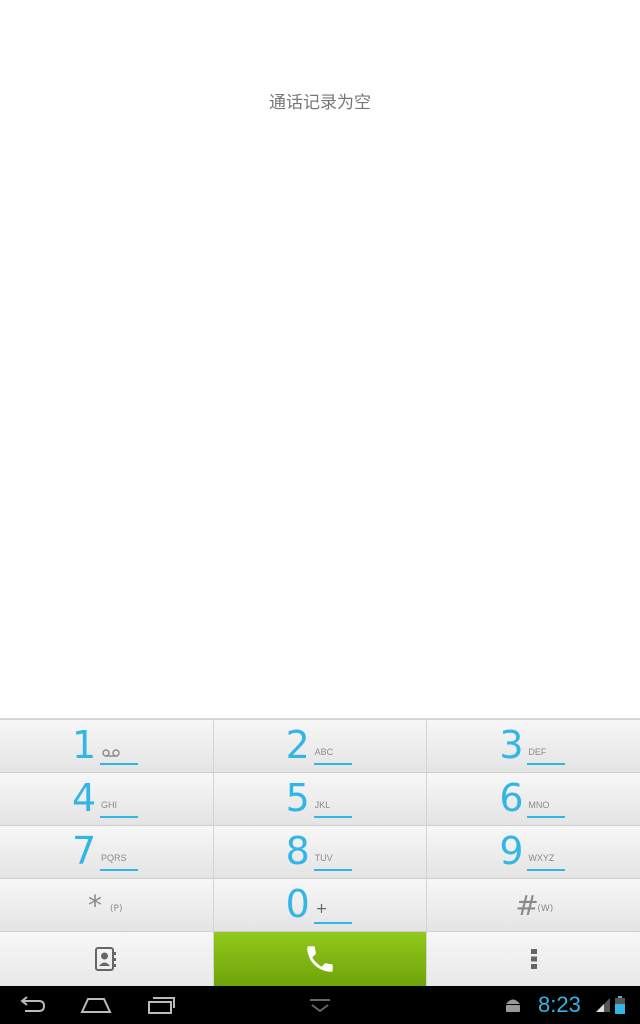 The height and width of the screenshot is (1024, 640). I want to click on dialer-action-bar, so click(320, 959).